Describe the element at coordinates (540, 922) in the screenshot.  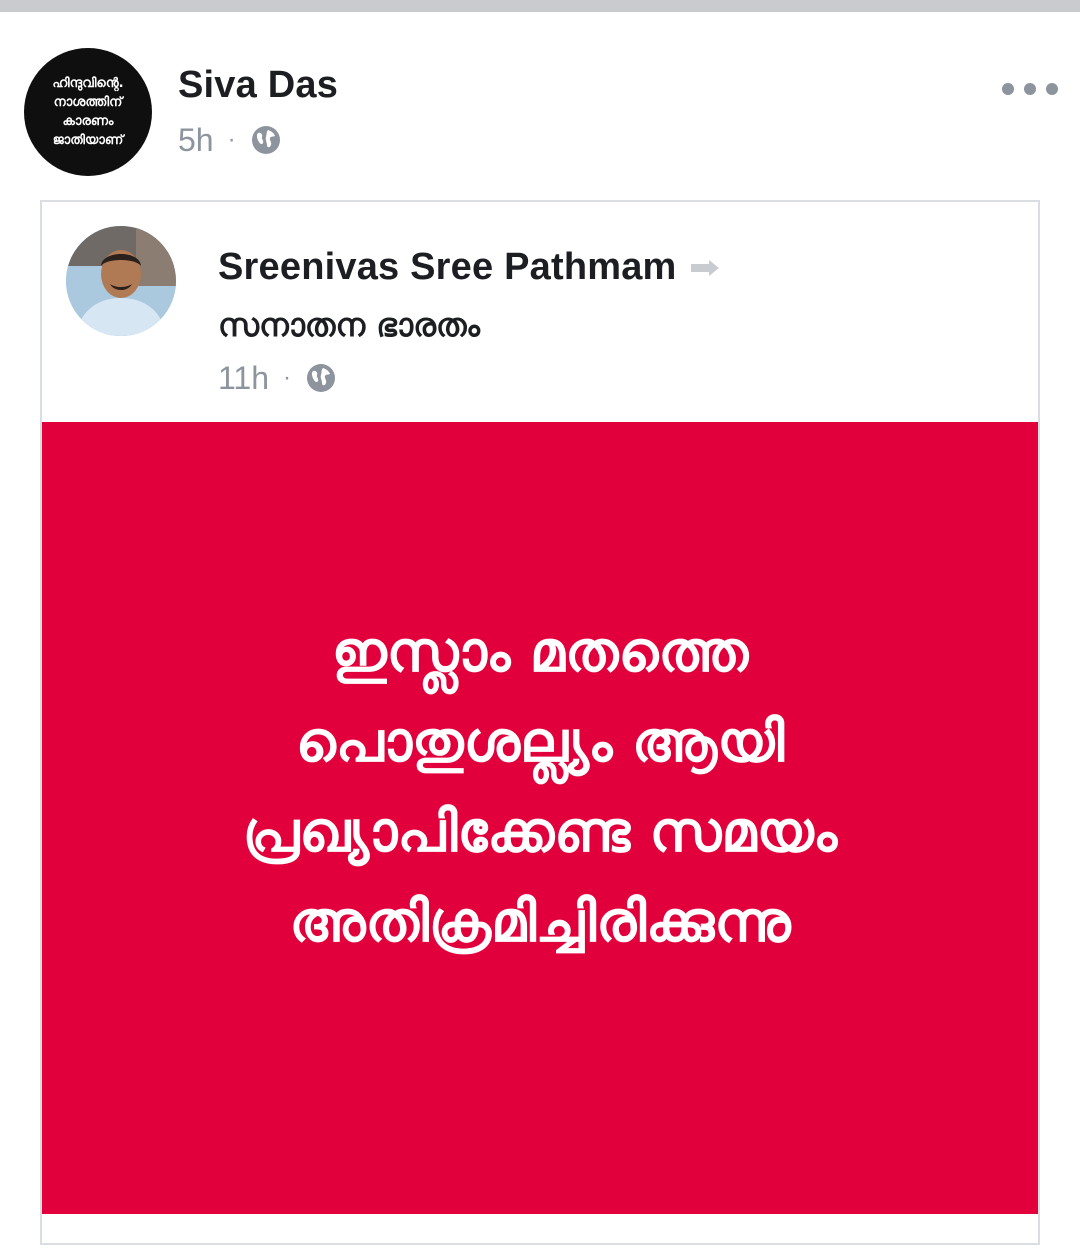
I see `image-text-line: അതിക്രമിച്ചിരിക്കുന്നു` at that location.